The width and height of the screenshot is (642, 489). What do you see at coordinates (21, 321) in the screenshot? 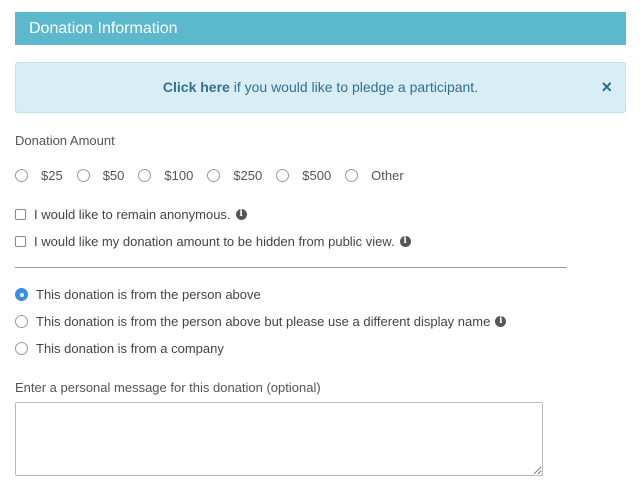
I see `radio-source-display-name` at bounding box center [21, 321].